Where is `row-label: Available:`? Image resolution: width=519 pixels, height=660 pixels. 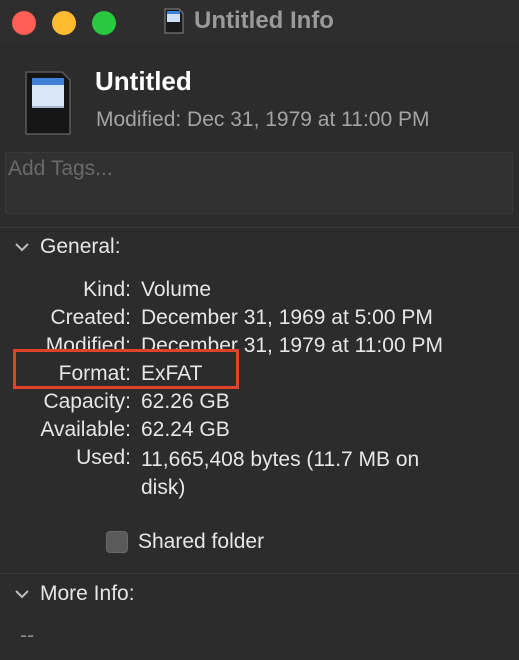
row-label: Available: is located at coordinates (85, 429).